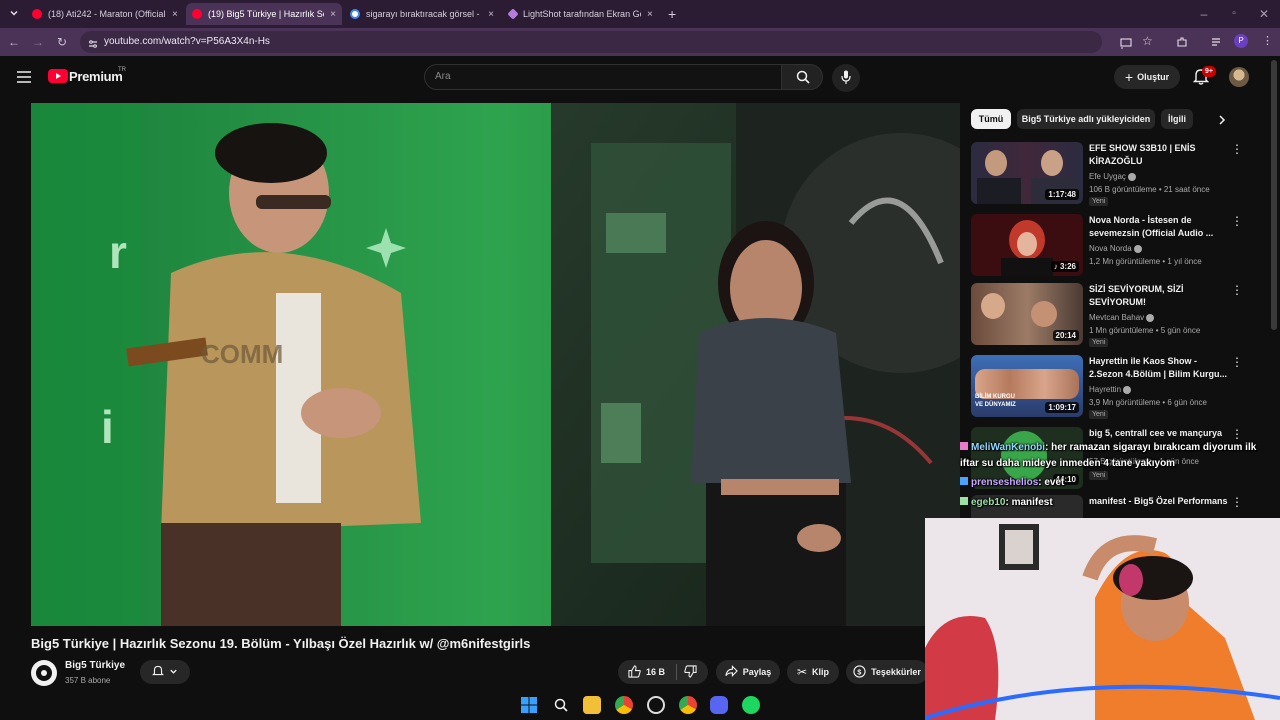 The image size is (1280, 720). What do you see at coordinates (62, 42) in the screenshot?
I see `reload-icon: ↻` at bounding box center [62, 42].